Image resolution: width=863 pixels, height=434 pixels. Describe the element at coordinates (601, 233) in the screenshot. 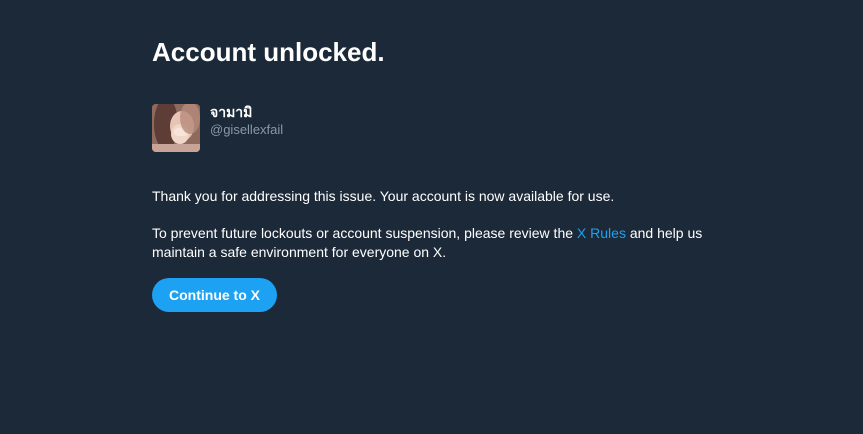

I see `x-rules-link: X Rules` at that location.